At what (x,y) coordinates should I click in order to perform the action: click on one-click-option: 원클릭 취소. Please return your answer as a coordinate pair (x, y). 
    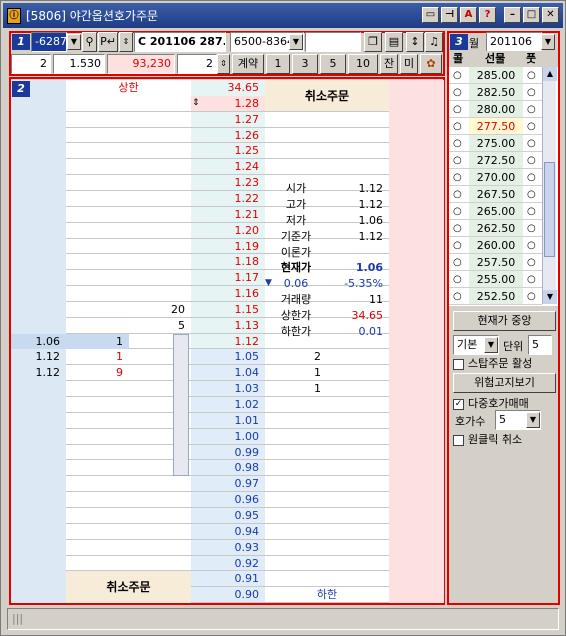
    Looking at the image, I should click on (505, 439).